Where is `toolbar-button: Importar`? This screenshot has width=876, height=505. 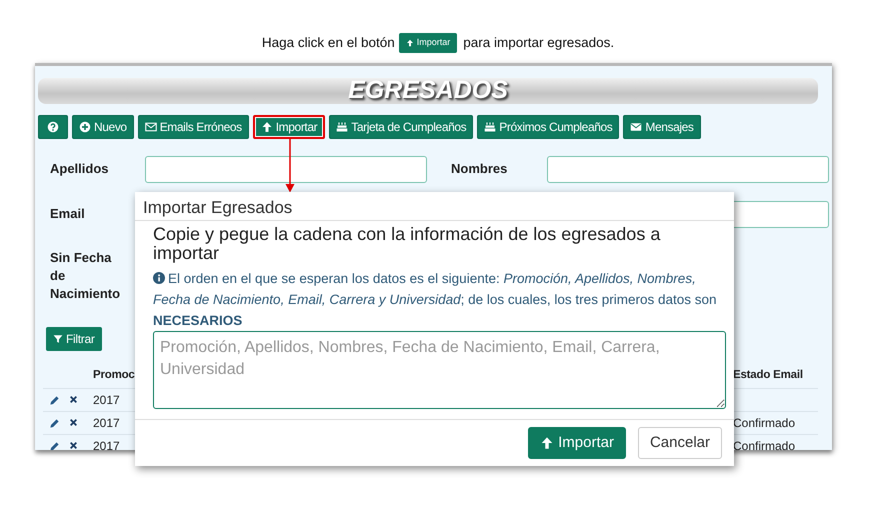
toolbar-button: Importar is located at coordinates (289, 127).